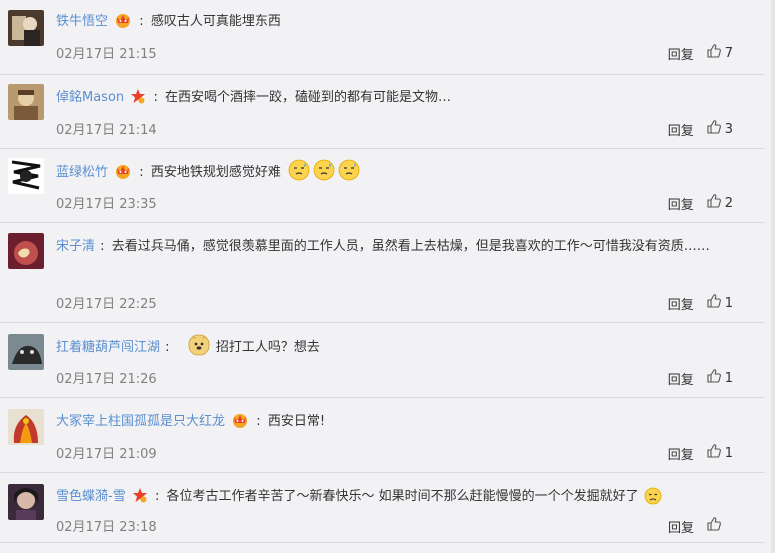  I want to click on comment-time: 02月17日 23:35, so click(106, 204).